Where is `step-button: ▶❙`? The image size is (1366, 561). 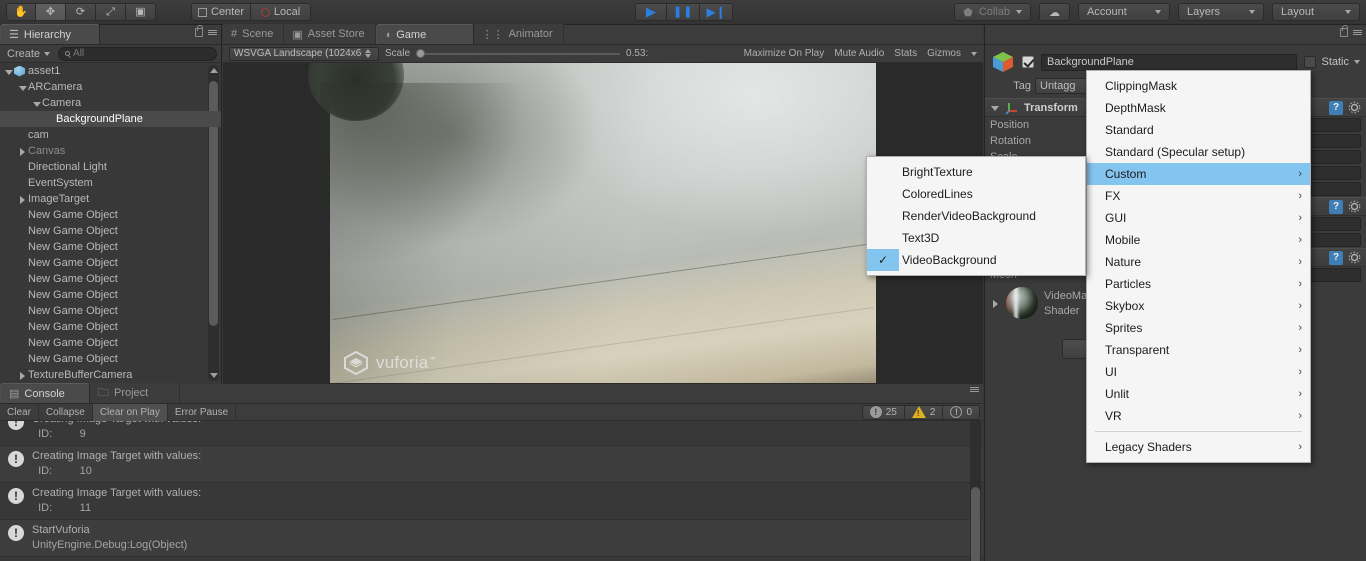 step-button: ▶❙ is located at coordinates (716, 12).